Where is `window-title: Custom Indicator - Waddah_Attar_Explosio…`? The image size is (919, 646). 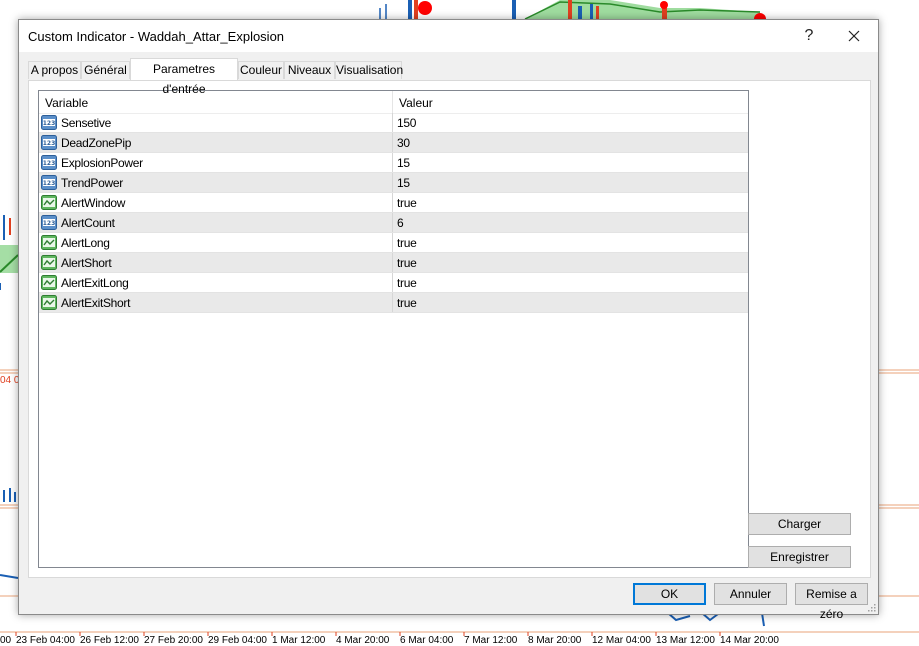
window-title: Custom Indicator - Waddah_Attar_Explosio… is located at coordinates (156, 36).